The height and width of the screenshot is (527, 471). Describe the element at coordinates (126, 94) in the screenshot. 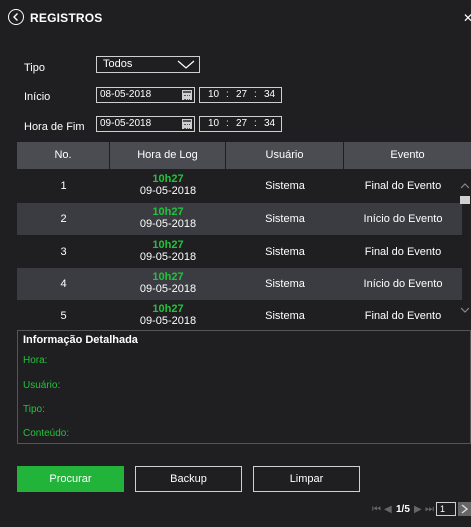

I see `start-date-value: 08-05-2018` at that location.